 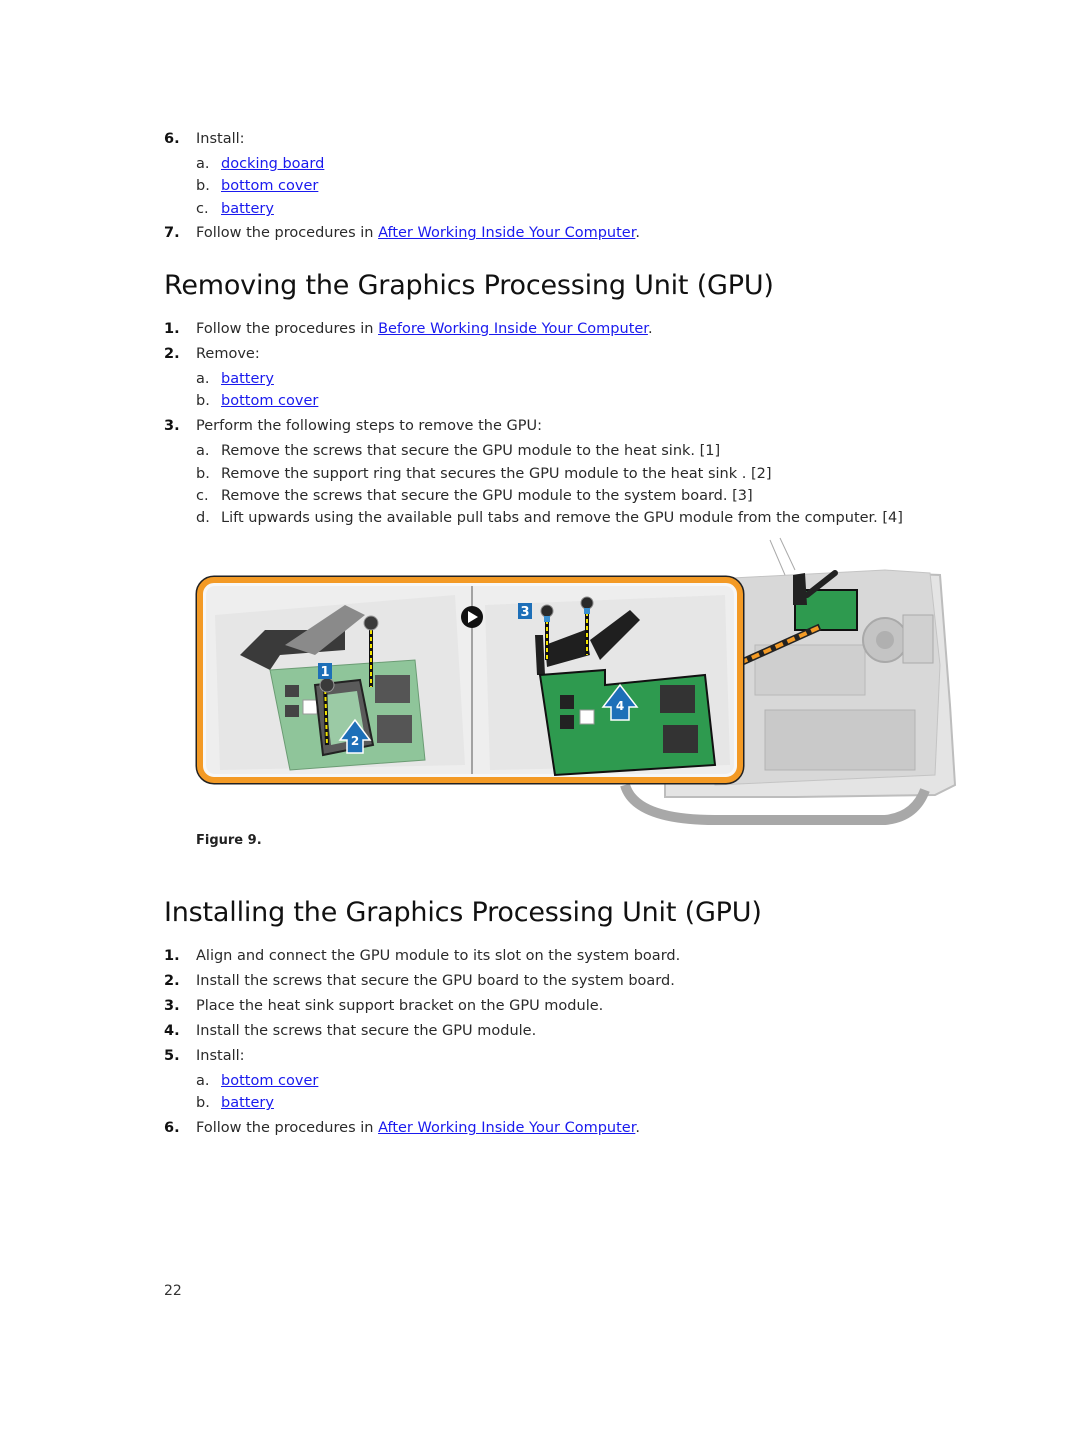 What do you see at coordinates (172, 233) in the screenshot?
I see `step-number: 7.` at bounding box center [172, 233].